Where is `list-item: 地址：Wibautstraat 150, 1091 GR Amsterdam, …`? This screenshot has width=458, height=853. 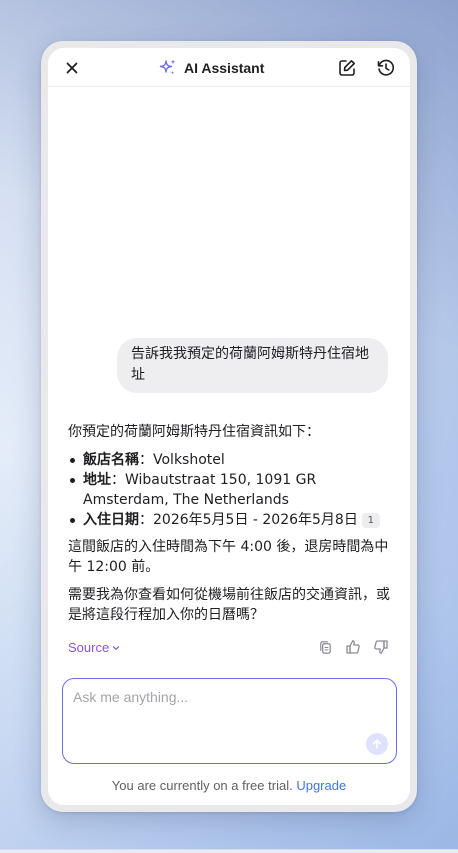
list-item: 地址：Wibautstraat 150, 1091 GR Amsterdam, … is located at coordinates (229, 490).